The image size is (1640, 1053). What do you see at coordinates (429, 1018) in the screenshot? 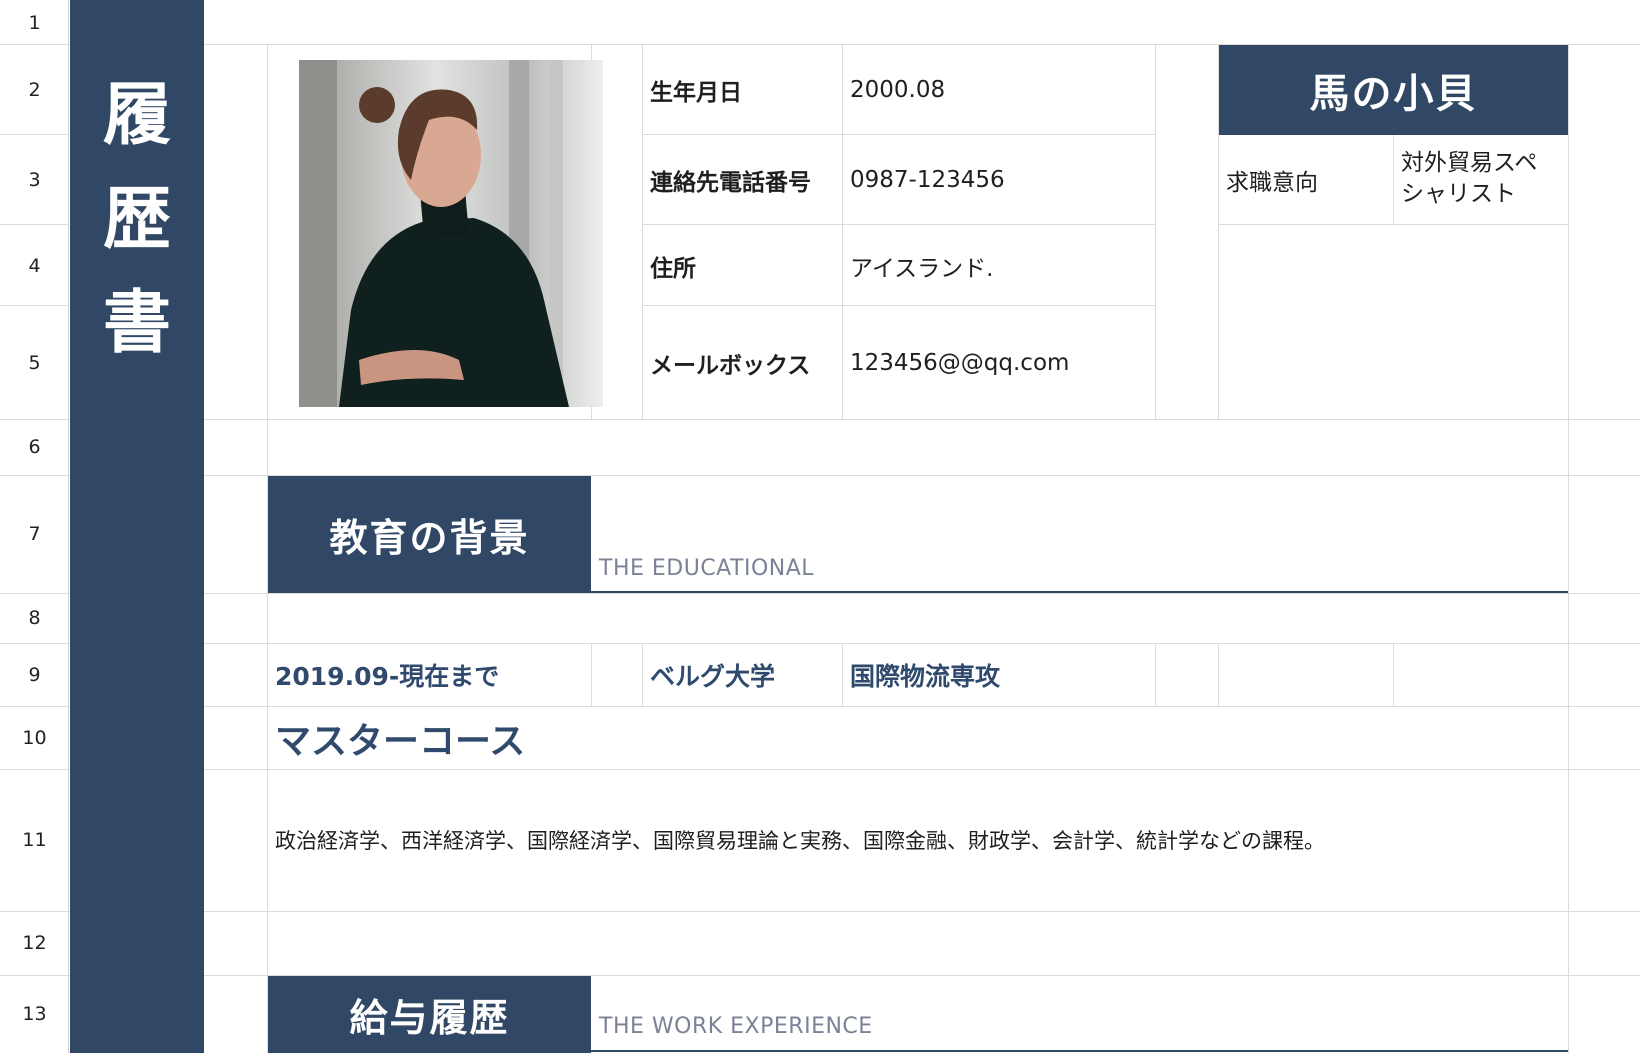
I see `work-title: 給与履歴` at bounding box center [429, 1018].